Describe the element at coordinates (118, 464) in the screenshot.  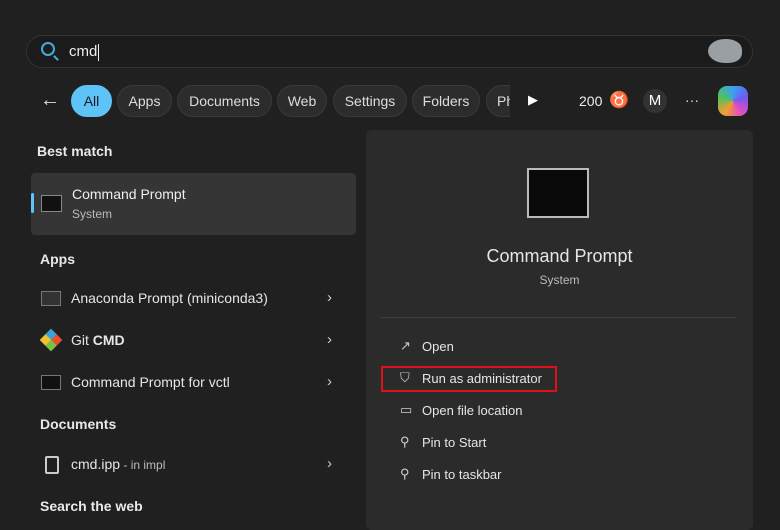
I see `item-label: cmd.ipp - in impl` at that location.